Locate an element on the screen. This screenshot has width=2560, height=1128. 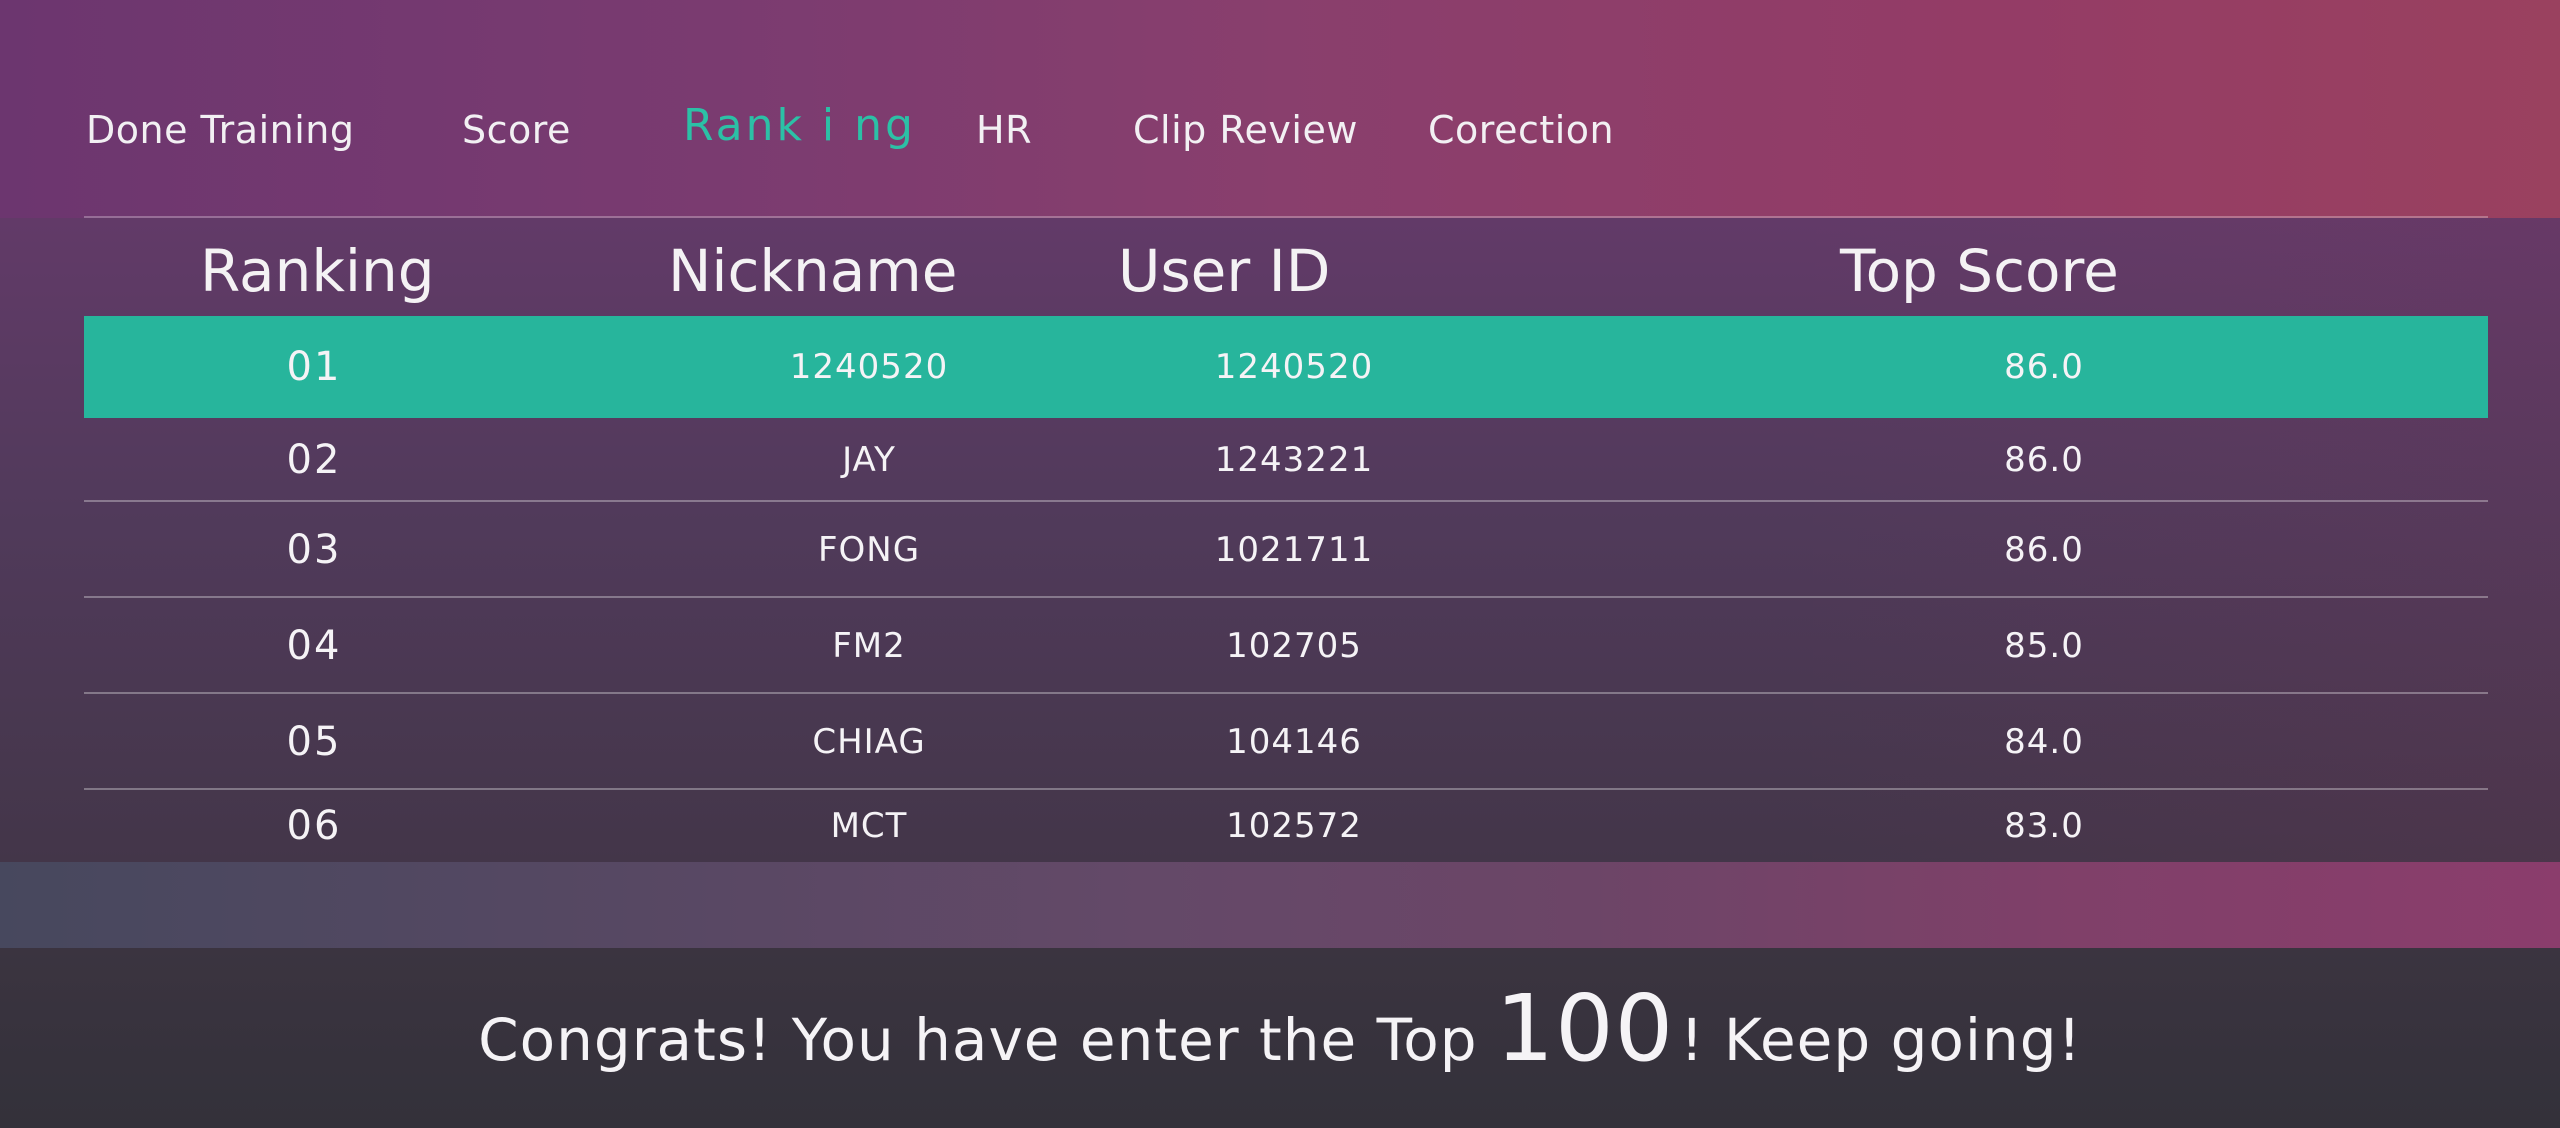
nickname-cell: FM2 is located at coordinates (869, 646).